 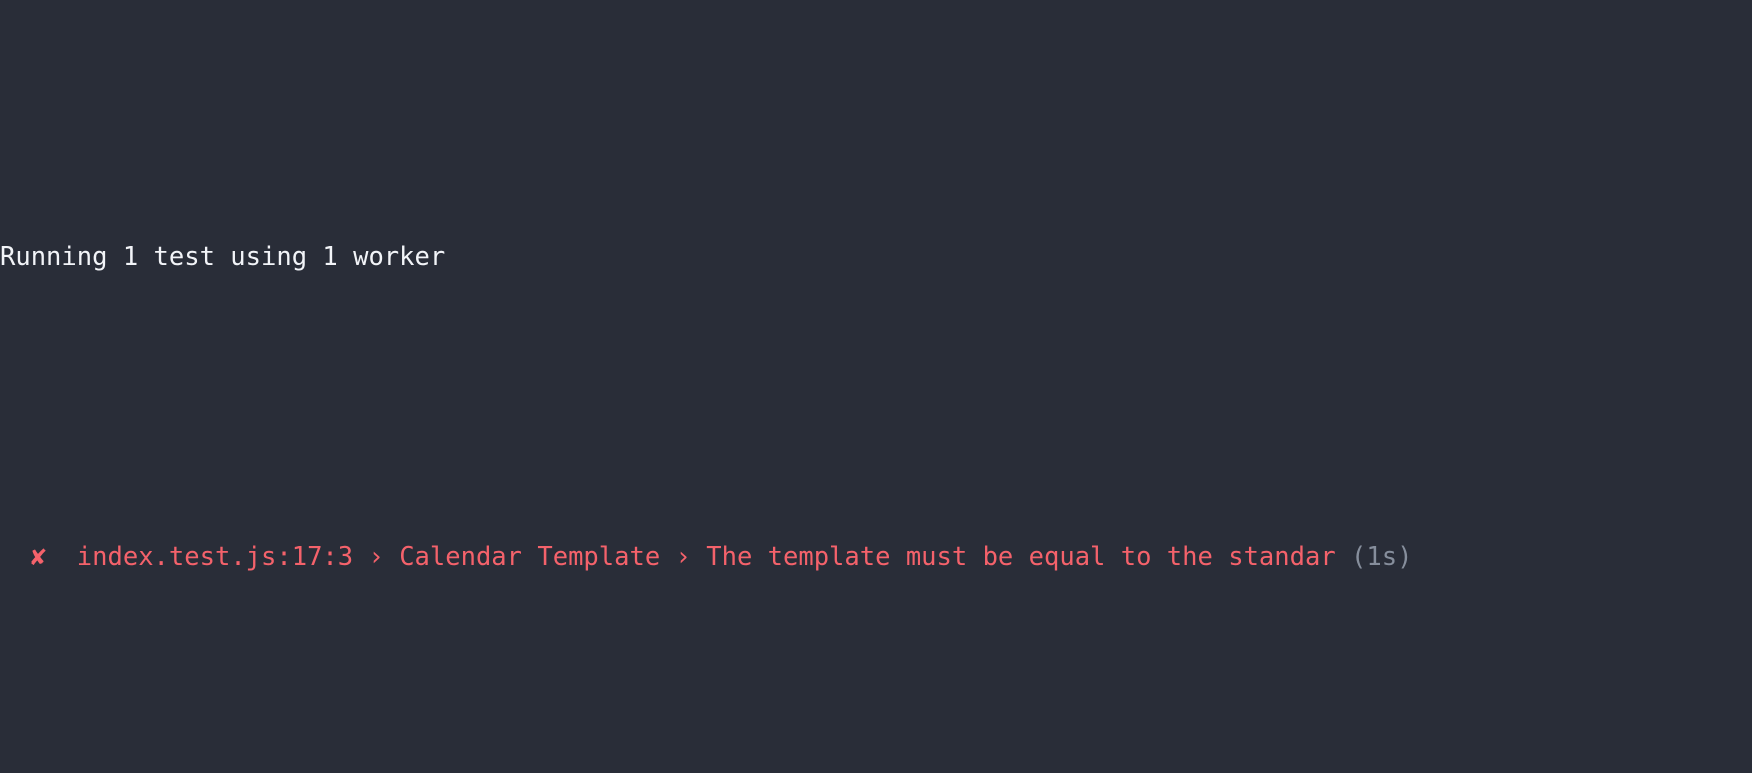 What do you see at coordinates (223, 257) in the screenshot?
I see `run-summary-text: Running 1 test using 1 worker` at bounding box center [223, 257].